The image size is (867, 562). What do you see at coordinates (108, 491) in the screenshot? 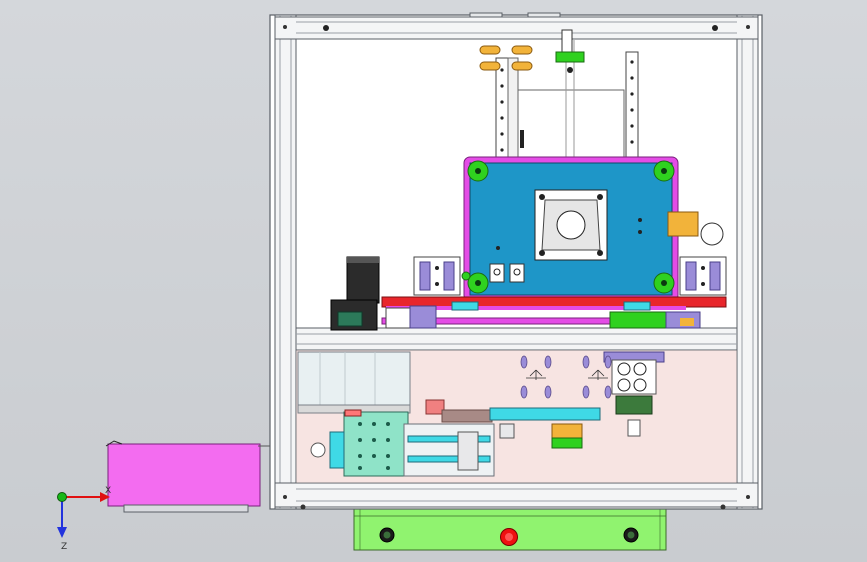
I see `axis-x-label: X` at bounding box center [108, 491].